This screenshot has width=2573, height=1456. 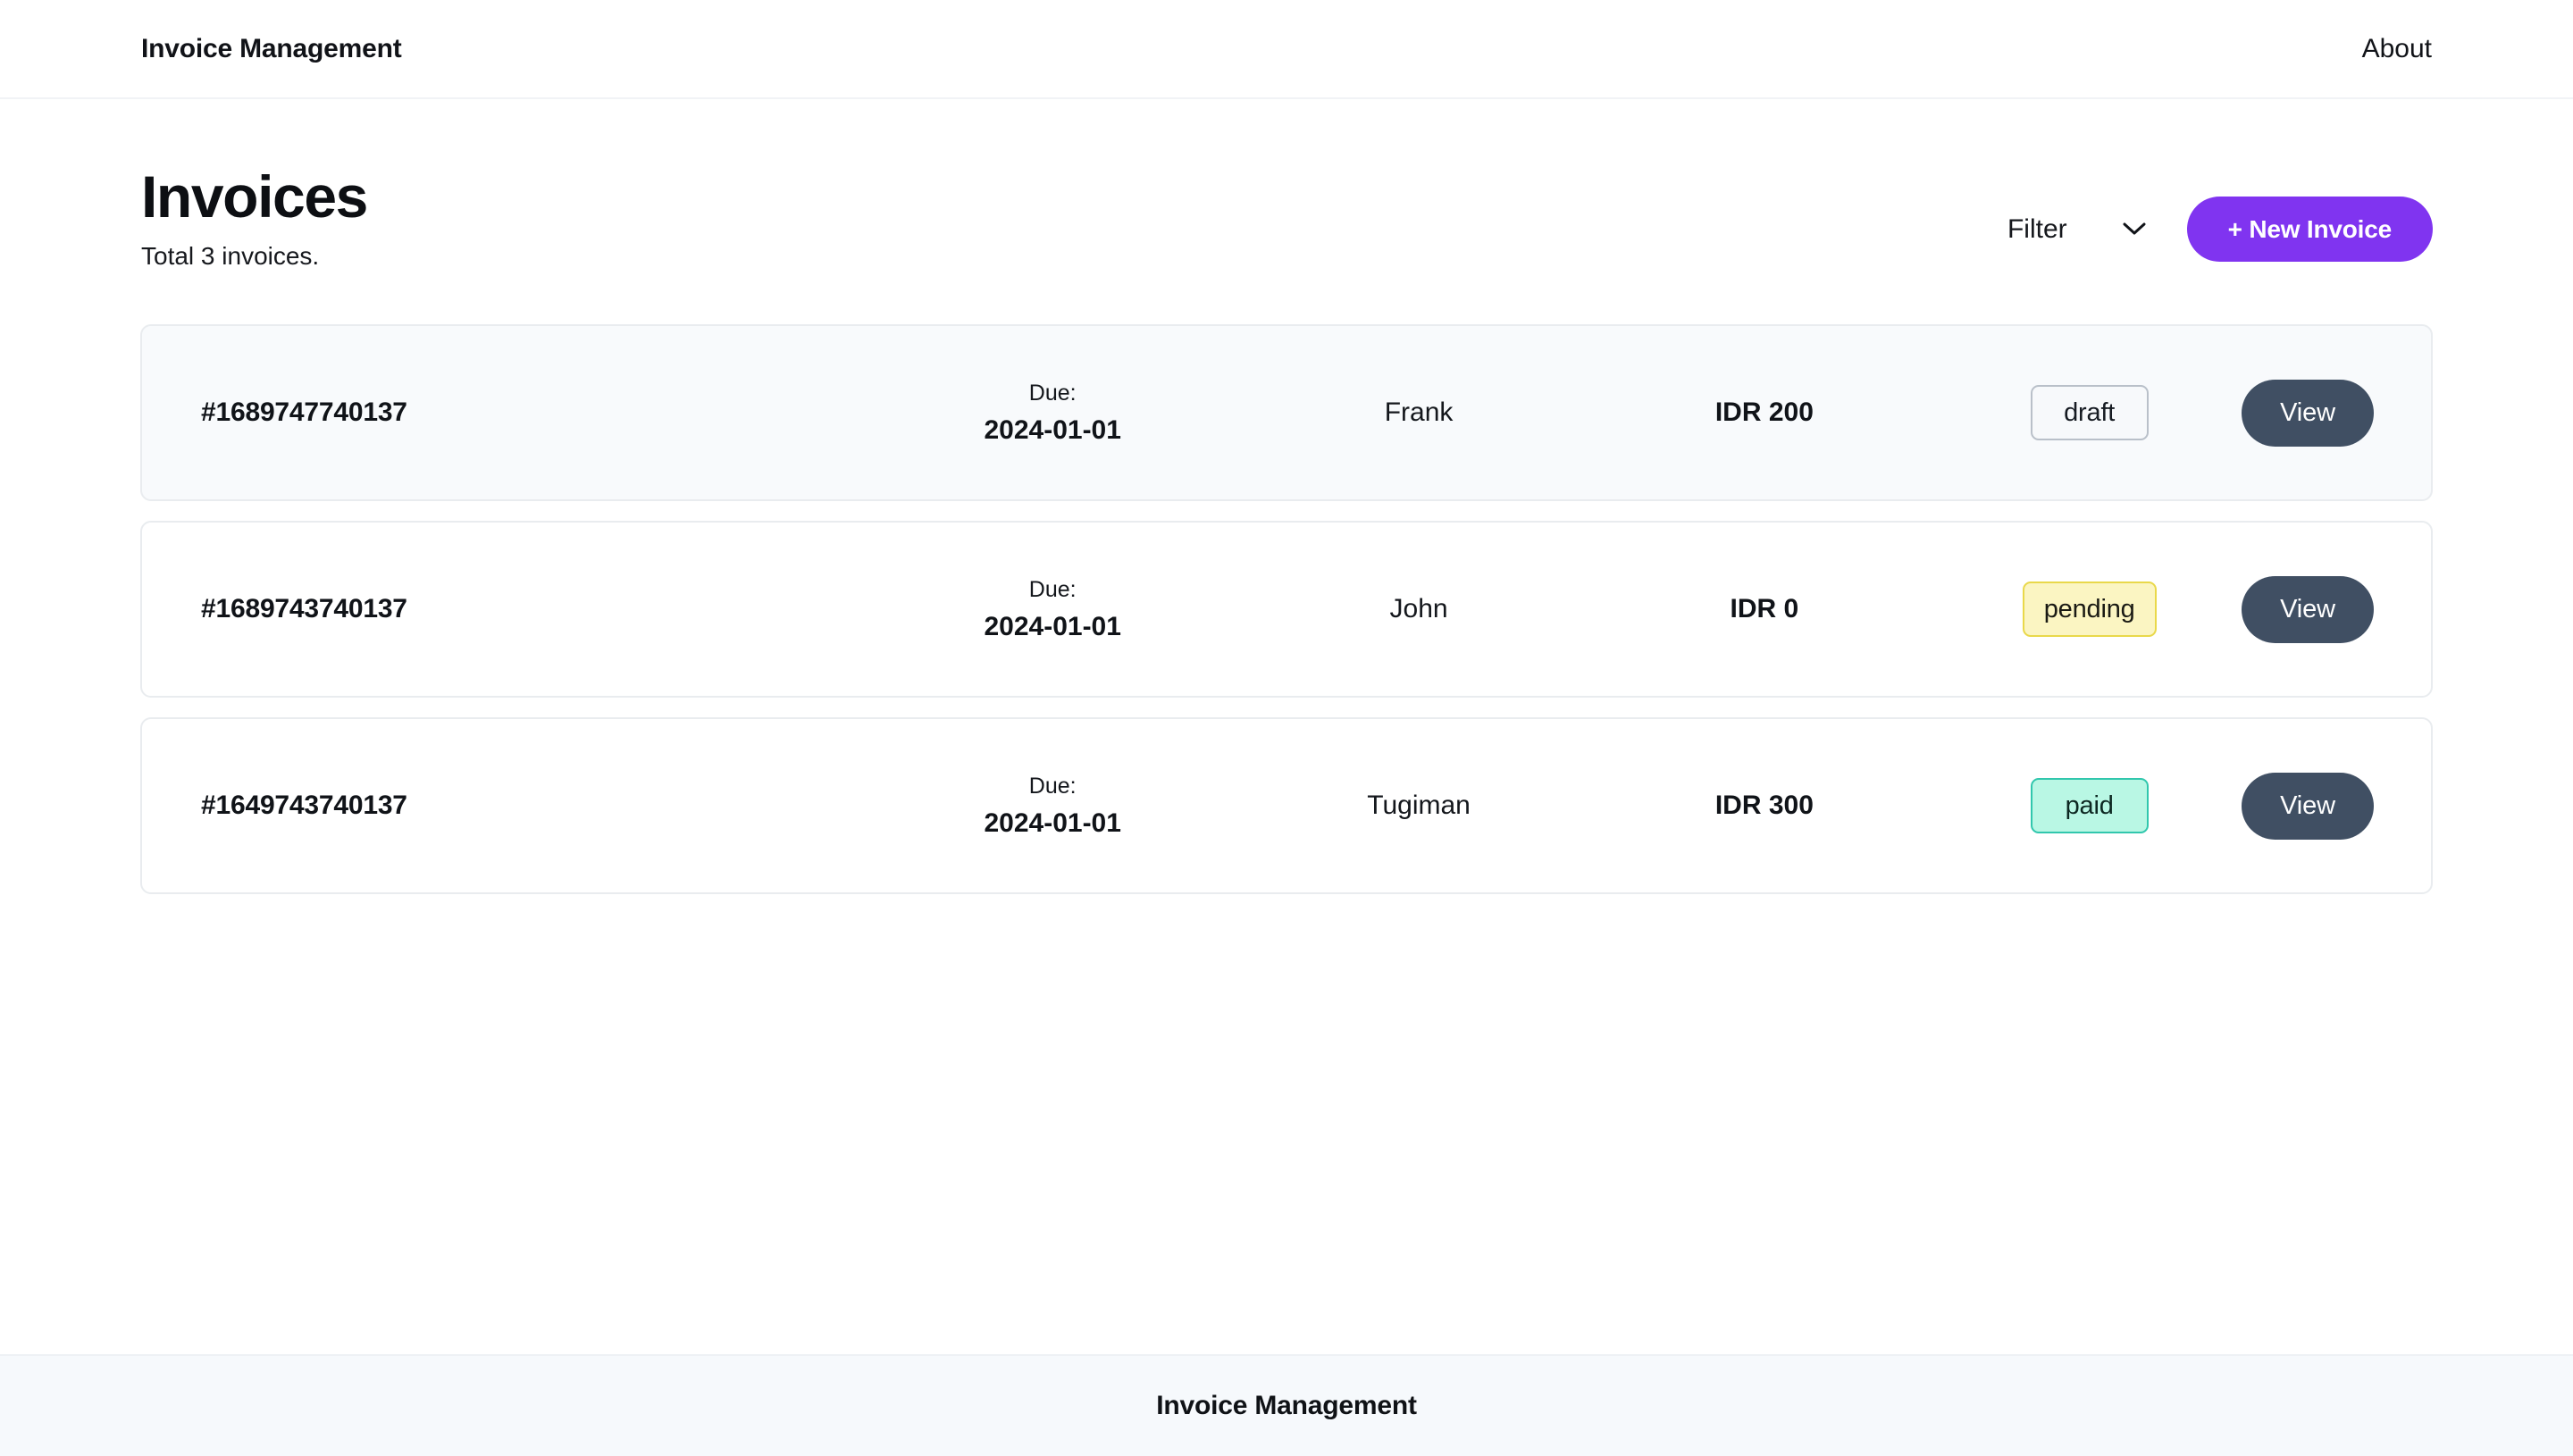 I want to click on nav-link-about: About, so click(x=2397, y=49).